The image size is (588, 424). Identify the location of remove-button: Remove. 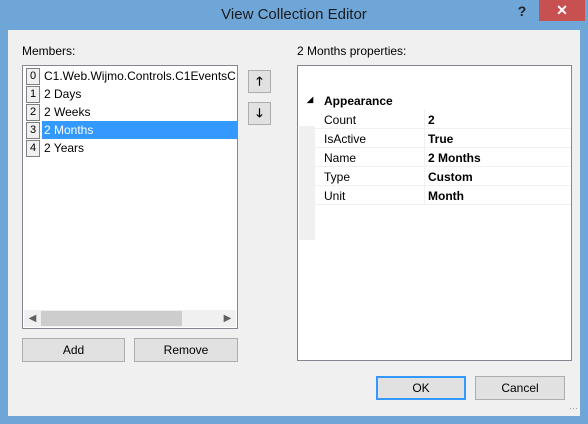
(186, 350).